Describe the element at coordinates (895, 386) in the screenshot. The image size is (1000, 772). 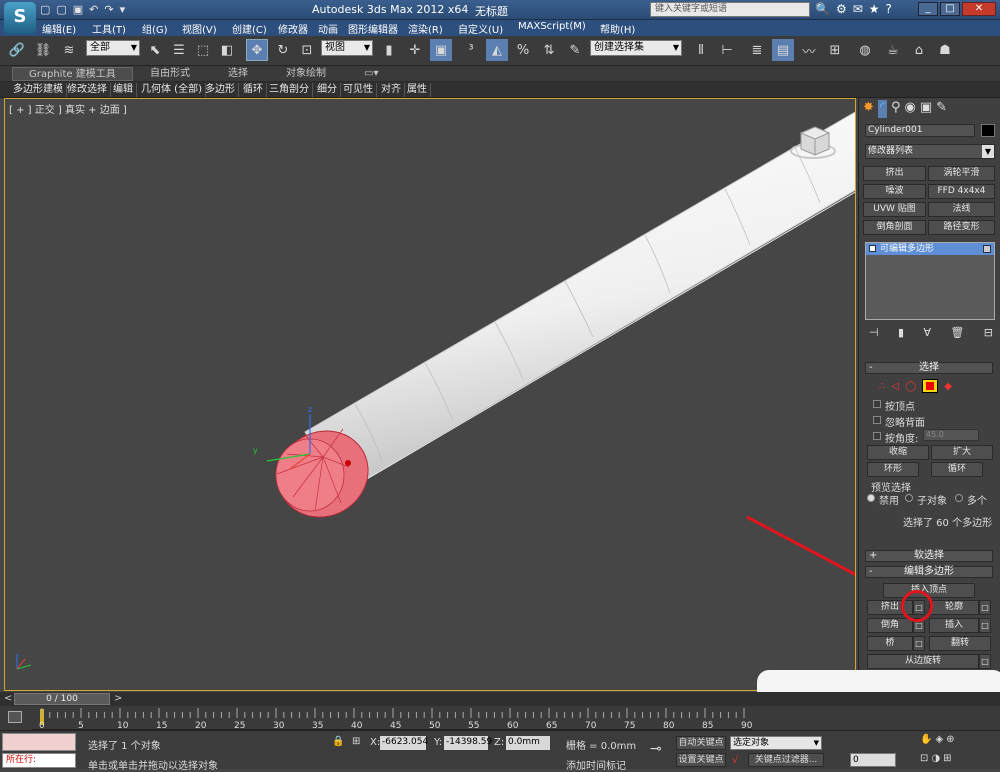
I see `edge-mode-icon: ◁` at that location.